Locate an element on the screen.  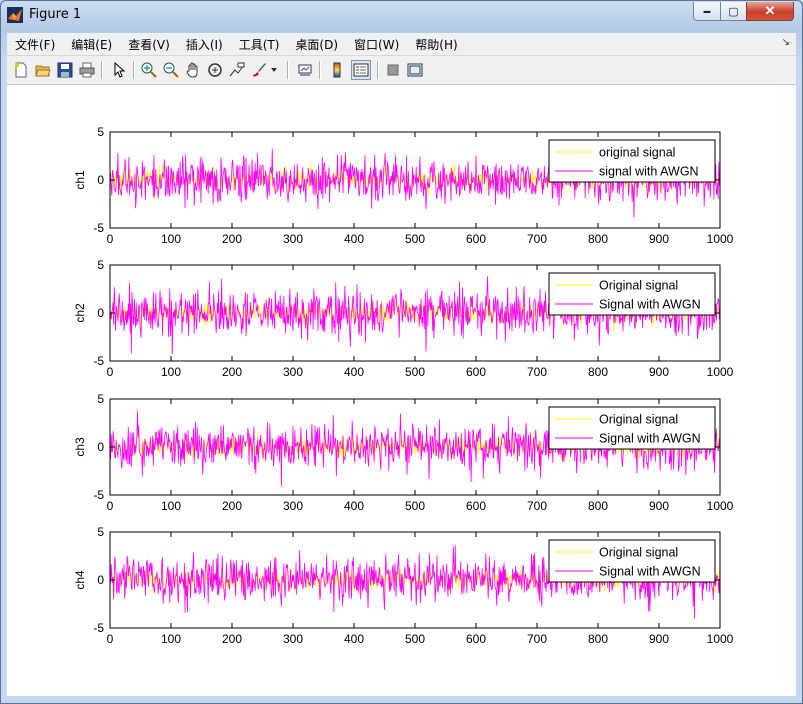
brush-dropdown-icon is located at coordinates (274, 70).